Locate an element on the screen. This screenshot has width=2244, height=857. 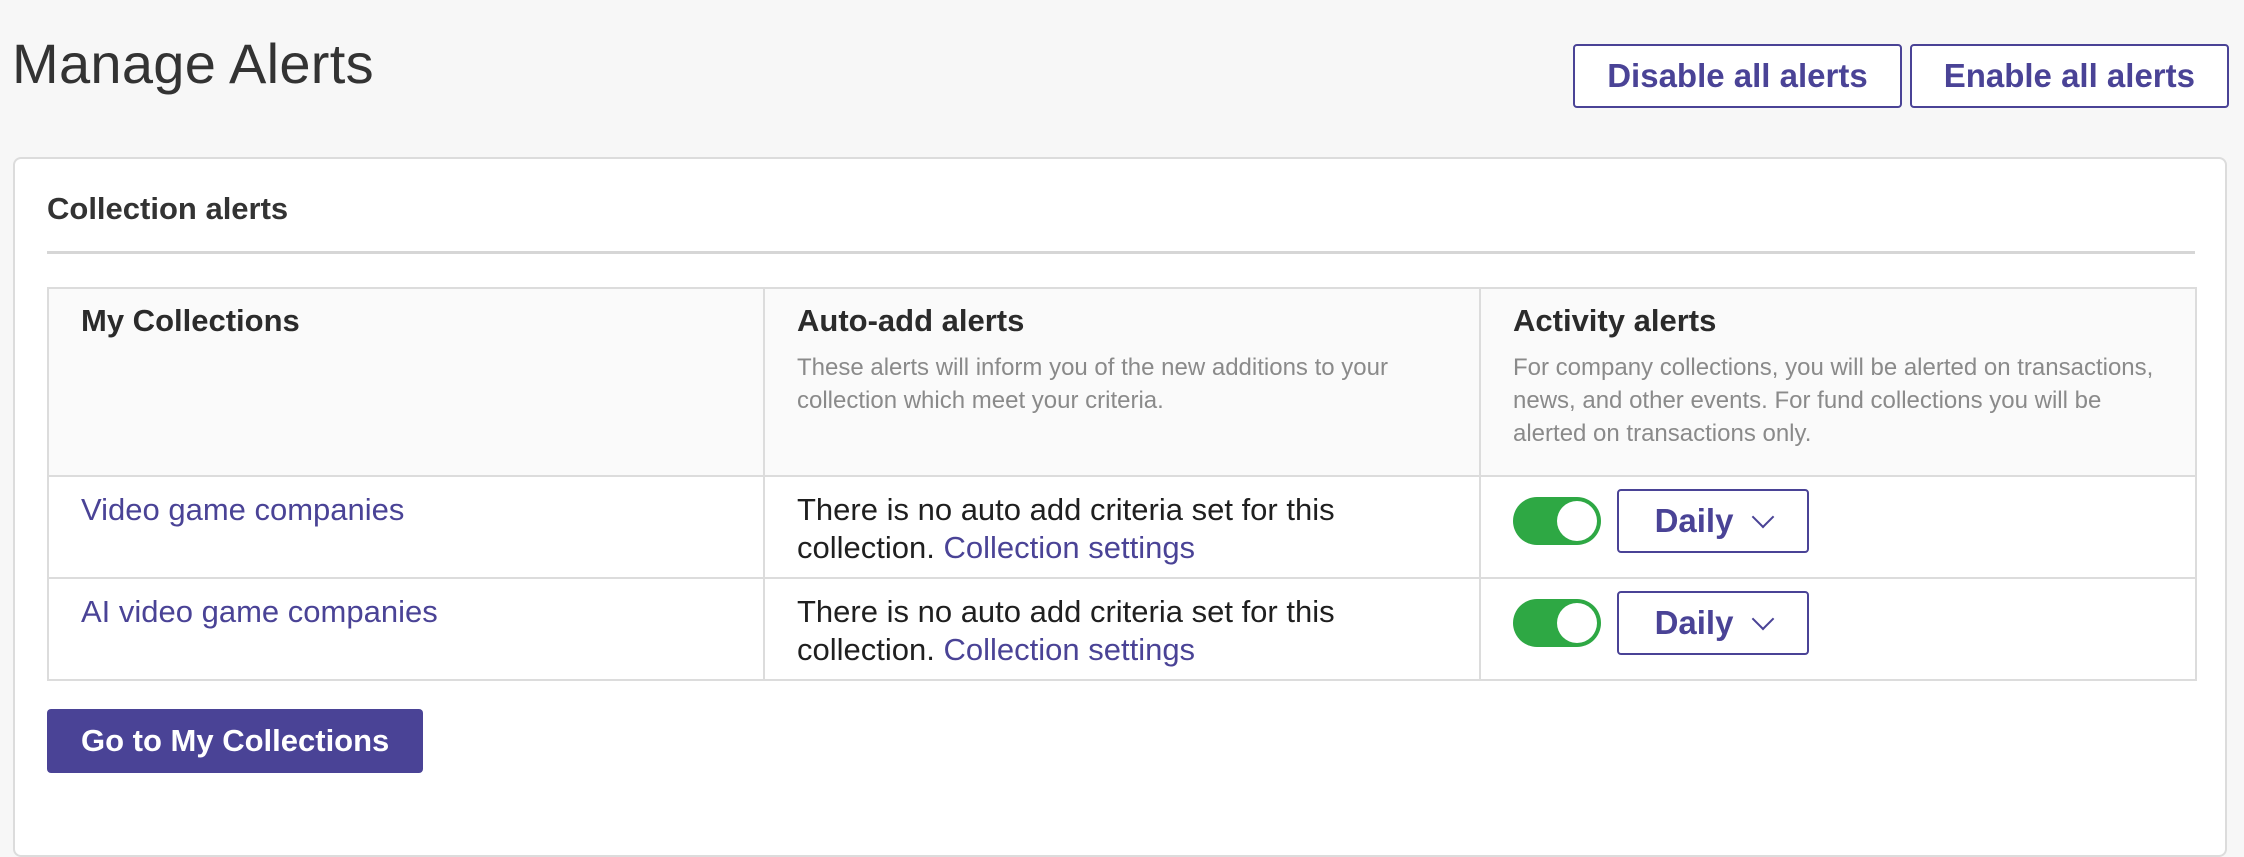
panel-heading: Collection alerts is located at coordinates (168, 208).